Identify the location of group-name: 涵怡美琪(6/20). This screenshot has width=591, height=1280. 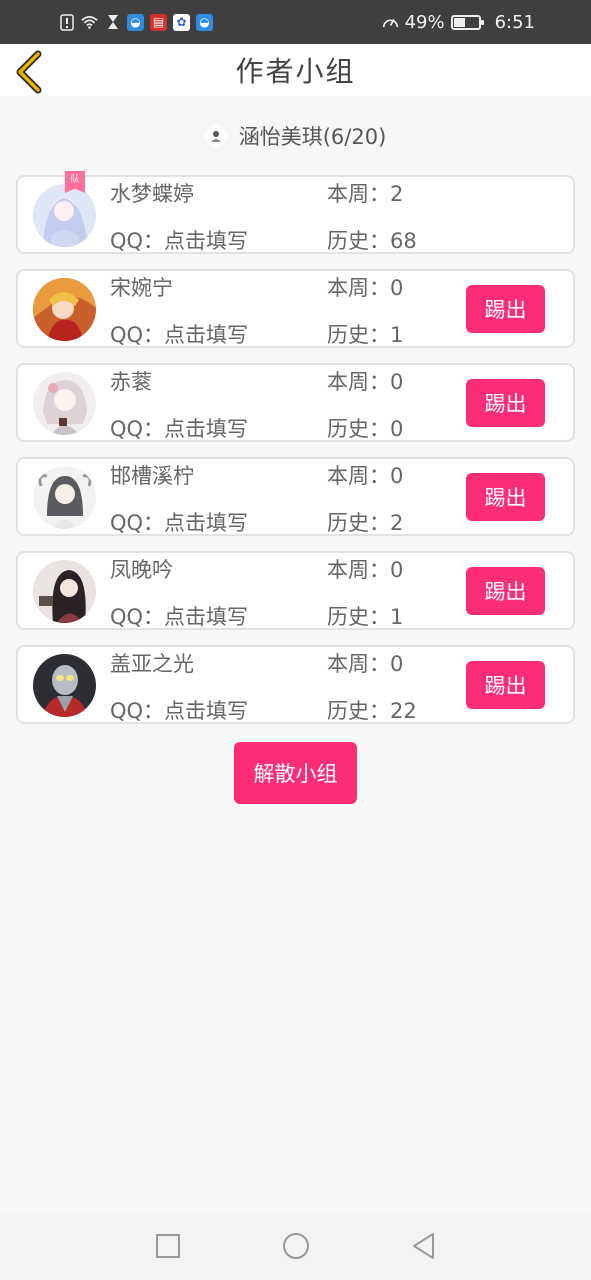
(312, 137).